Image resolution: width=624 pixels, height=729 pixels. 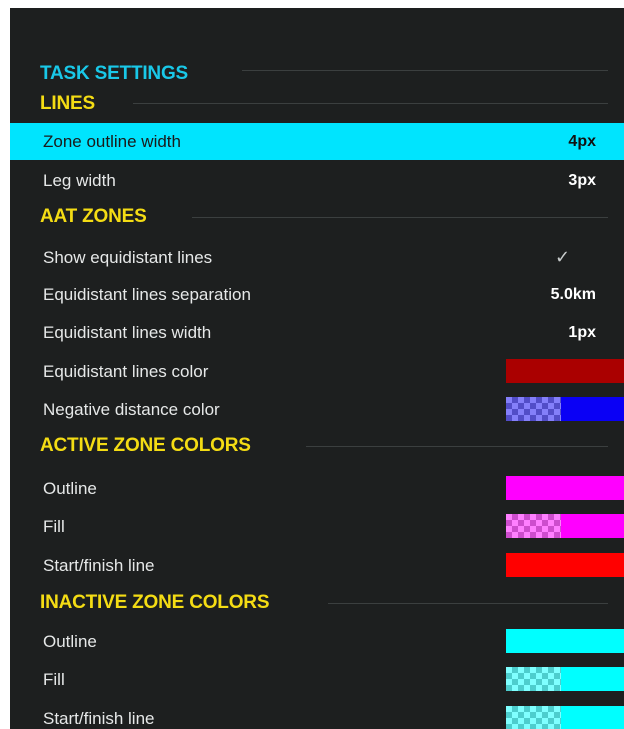 What do you see at coordinates (67, 103) in the screenshot?
I see `section-header-lines: LINES` at bounding box center [67, 103].